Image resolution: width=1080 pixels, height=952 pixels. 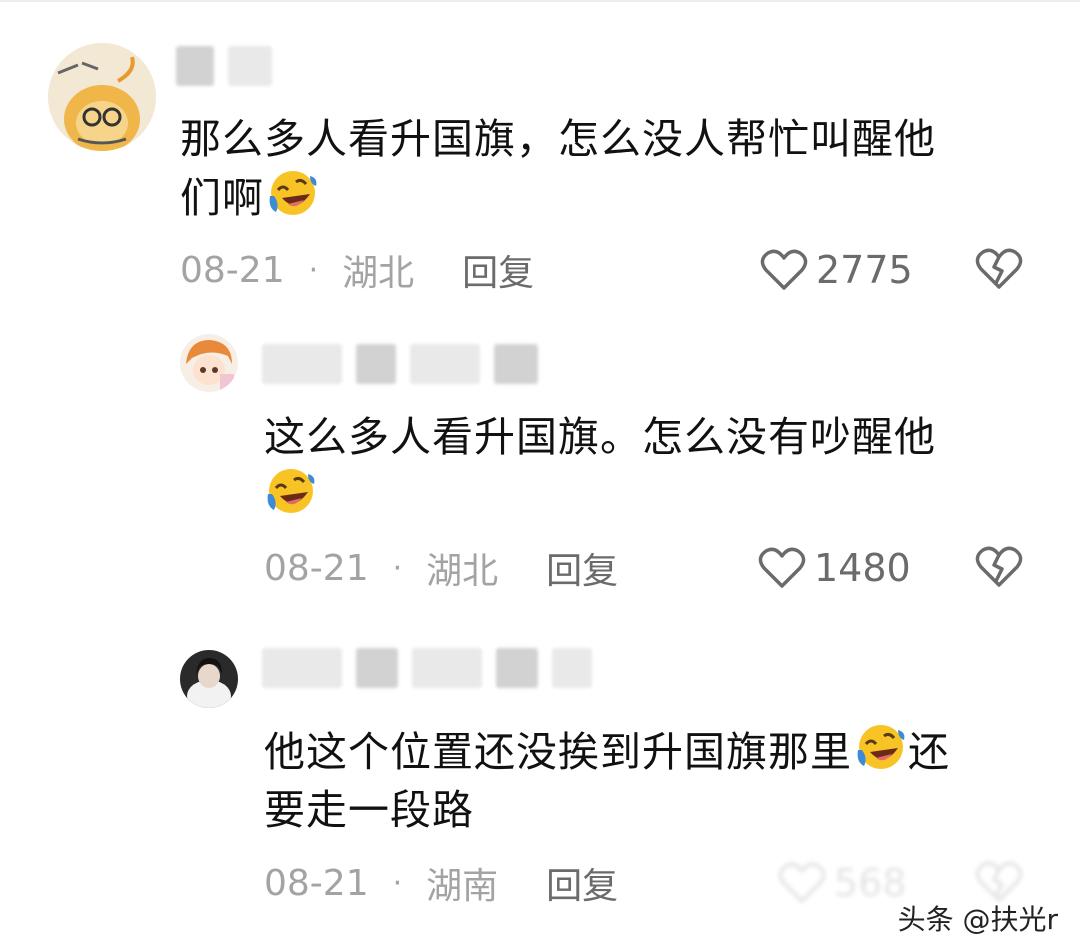 I want to click on watermark: 头条 @扶光r, so click(x=977, y=919).